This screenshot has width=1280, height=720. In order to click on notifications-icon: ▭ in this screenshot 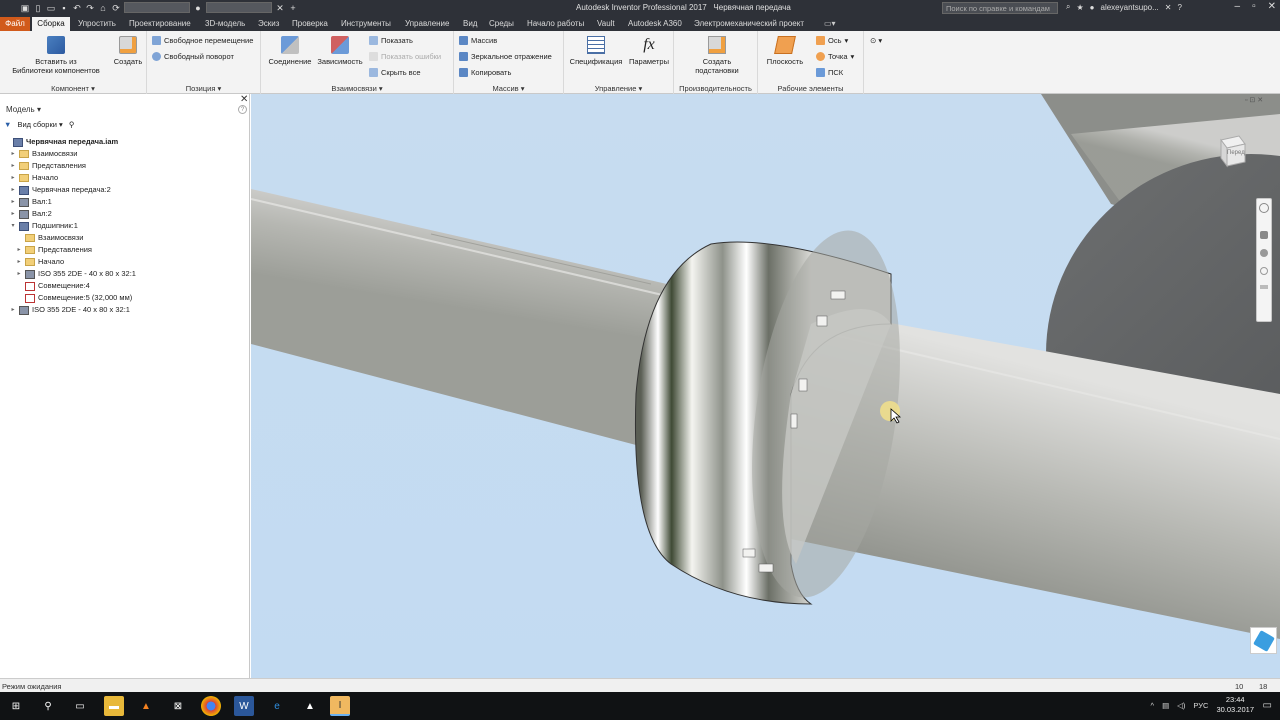, I will do `click(1267, 705)`.